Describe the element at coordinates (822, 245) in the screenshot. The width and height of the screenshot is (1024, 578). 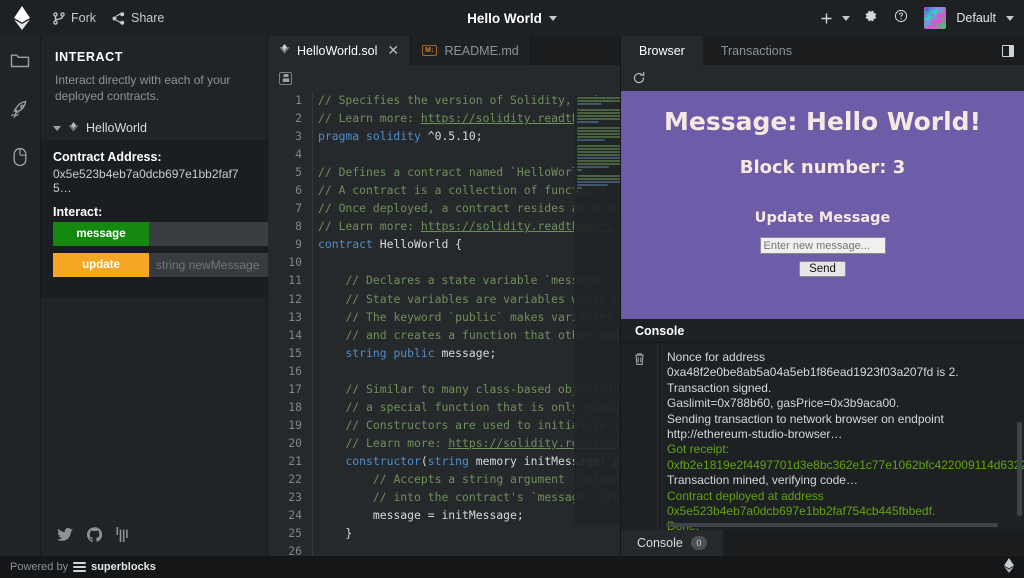
I see `dapp-message-input` at that location.